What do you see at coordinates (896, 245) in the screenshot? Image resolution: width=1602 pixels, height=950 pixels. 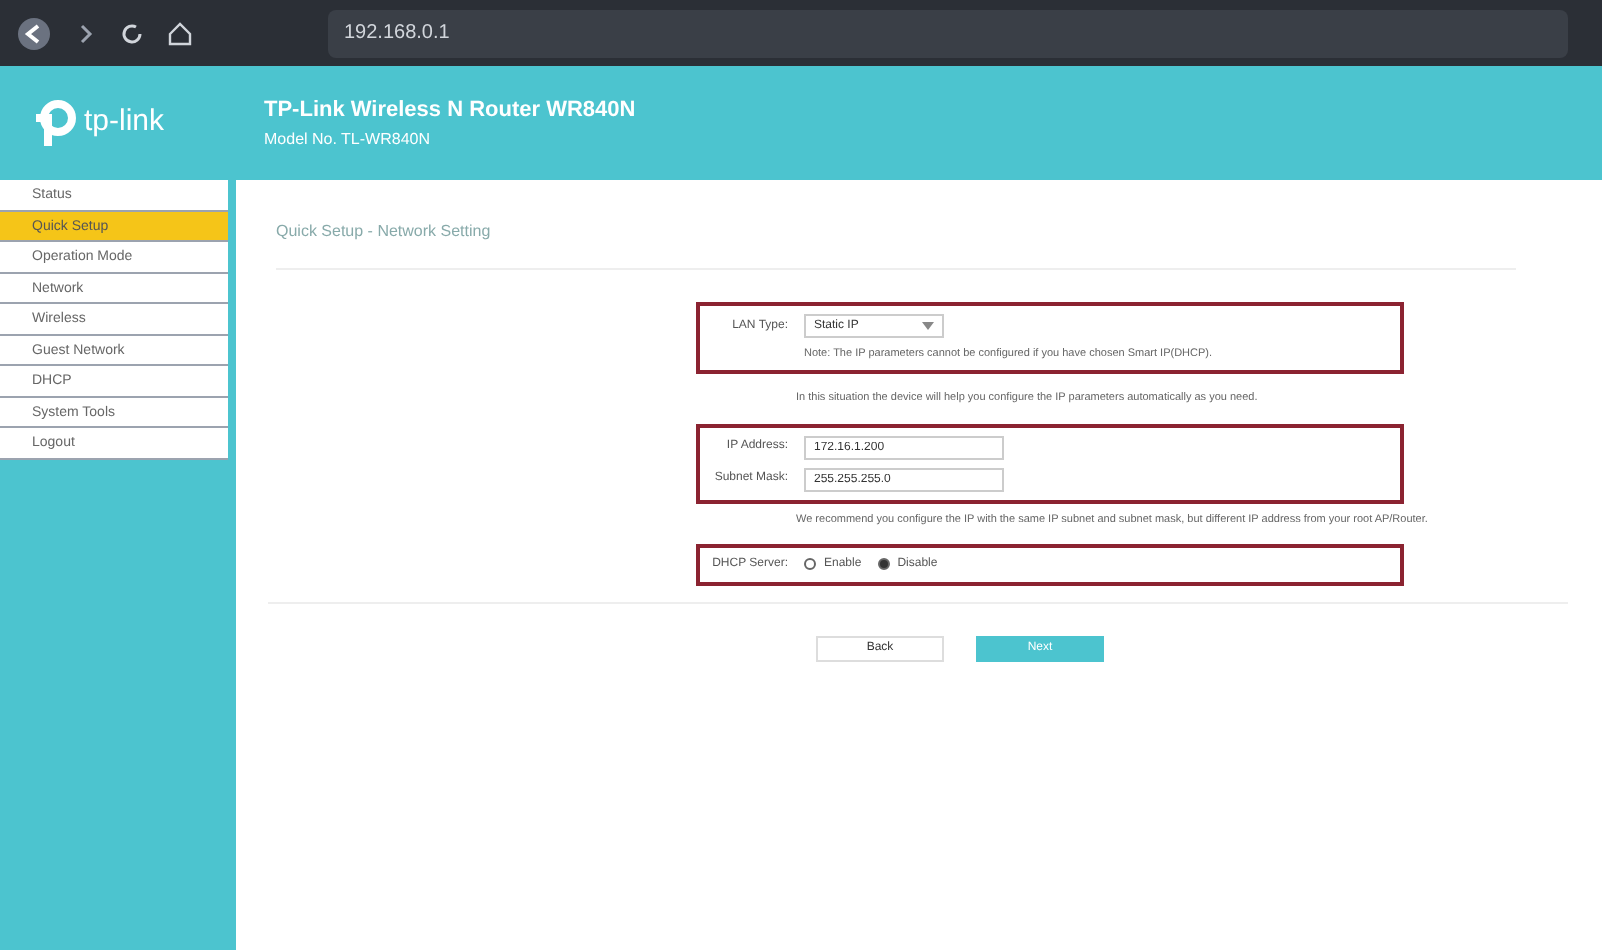 I see `page-title: Quick Setup - Network Setting` at bounding box center [896, 245].